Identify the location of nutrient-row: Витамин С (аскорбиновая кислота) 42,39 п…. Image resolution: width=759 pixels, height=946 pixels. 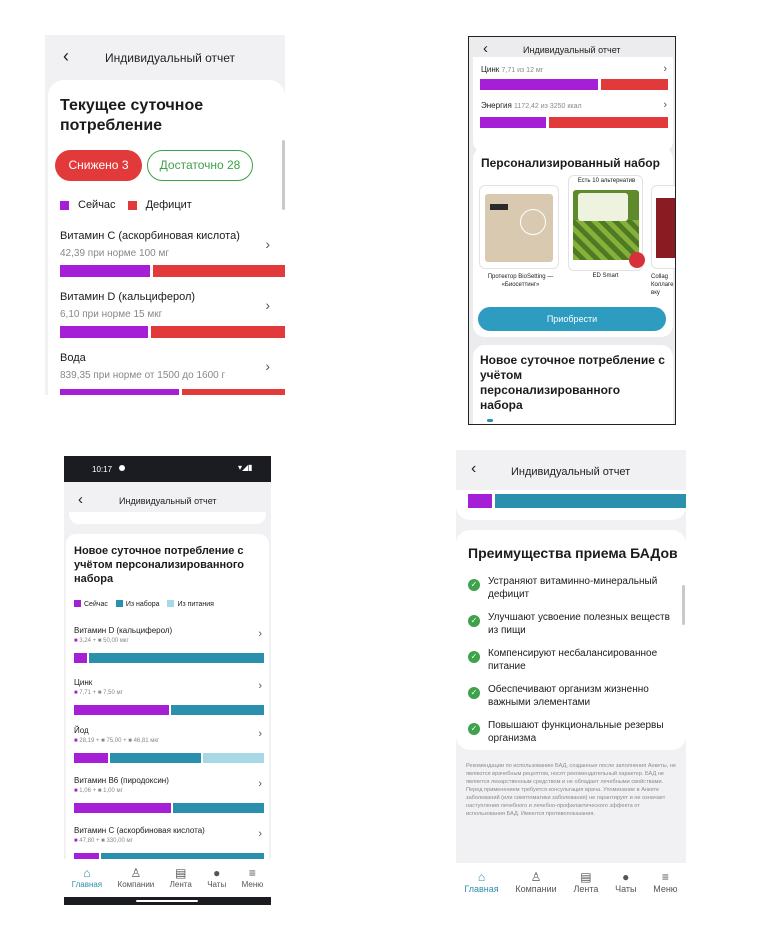
(166, 253).